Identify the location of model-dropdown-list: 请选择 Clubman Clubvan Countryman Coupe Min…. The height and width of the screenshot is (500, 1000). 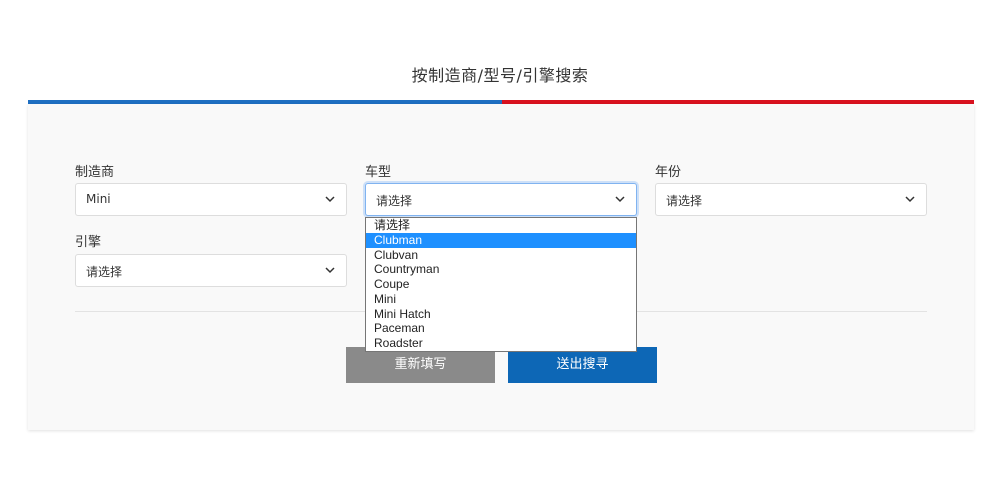
(501, 284).